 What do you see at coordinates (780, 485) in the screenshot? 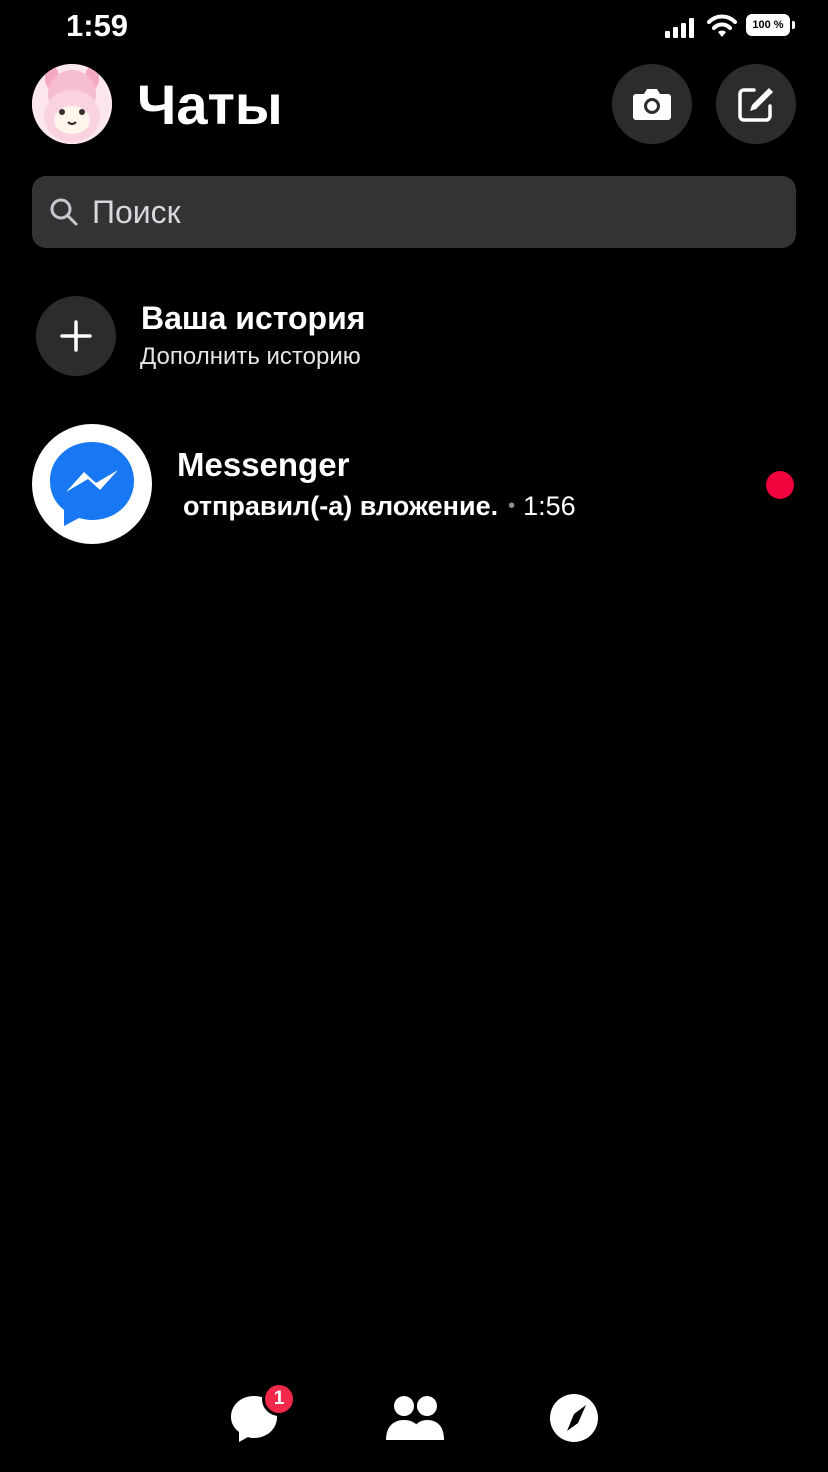
I see `unread-indicator` at bounding box center [780, 485].